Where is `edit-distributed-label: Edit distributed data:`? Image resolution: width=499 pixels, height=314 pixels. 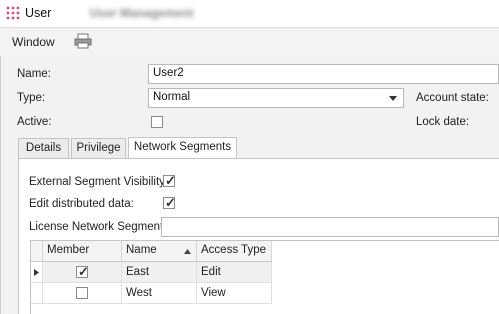 edit-distributed-label: Edit distributed data: is located at coordinates (81, 204).